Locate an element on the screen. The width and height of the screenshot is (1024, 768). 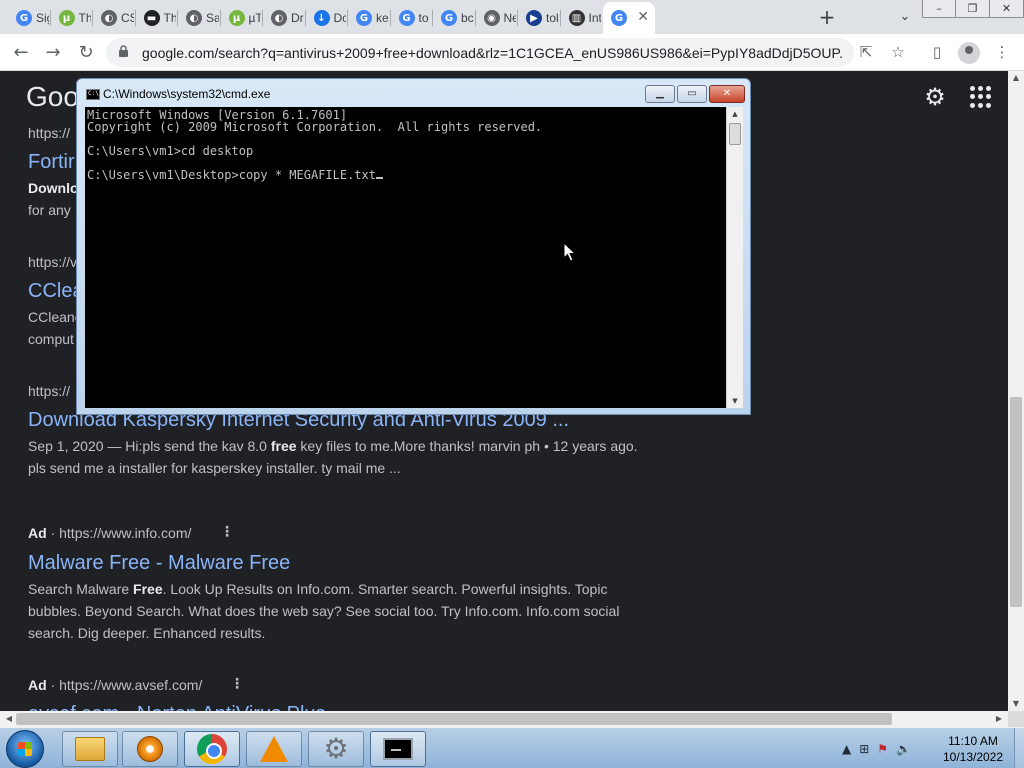
settings-gear-icon: ⚙ is located at coordinates (935, 97).